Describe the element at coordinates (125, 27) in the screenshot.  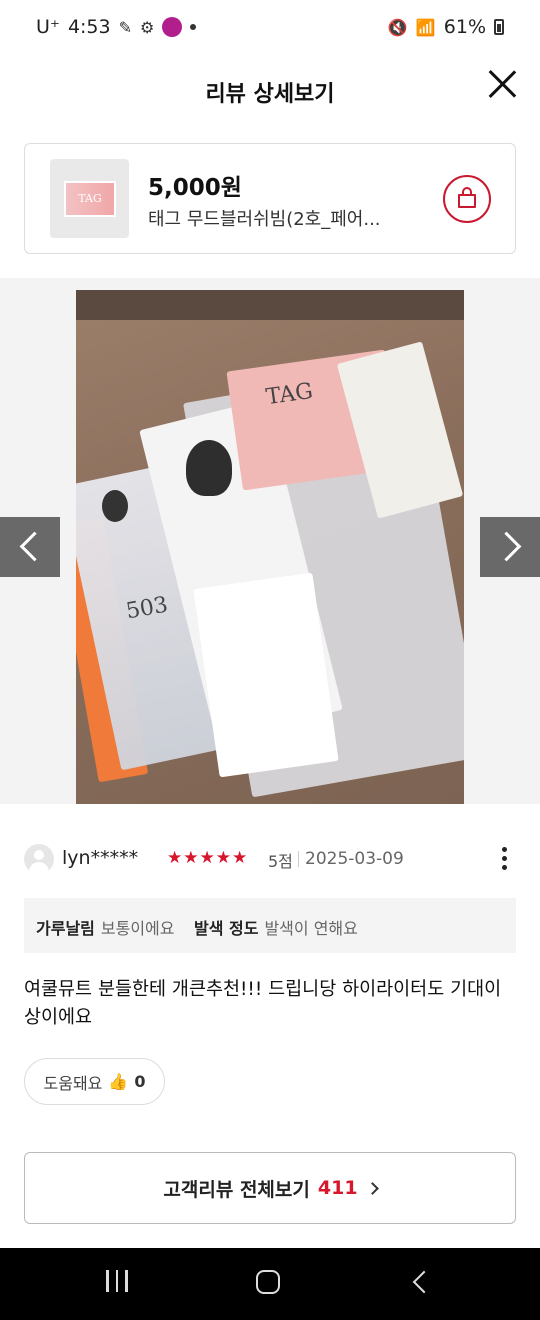
I see `pen-icon: ✎` at that location.